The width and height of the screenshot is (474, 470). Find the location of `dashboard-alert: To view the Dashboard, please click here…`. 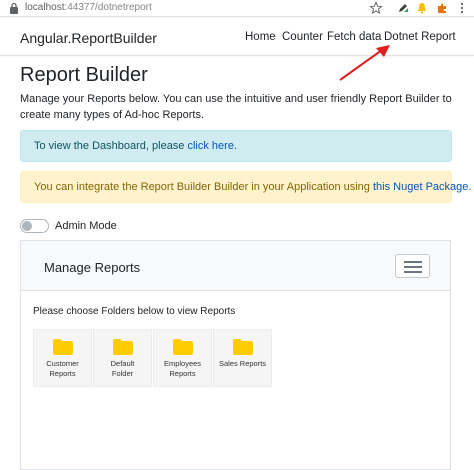

dashboard-alert: To view the Dashboard, please click here… is located at coordinates (236, 146).